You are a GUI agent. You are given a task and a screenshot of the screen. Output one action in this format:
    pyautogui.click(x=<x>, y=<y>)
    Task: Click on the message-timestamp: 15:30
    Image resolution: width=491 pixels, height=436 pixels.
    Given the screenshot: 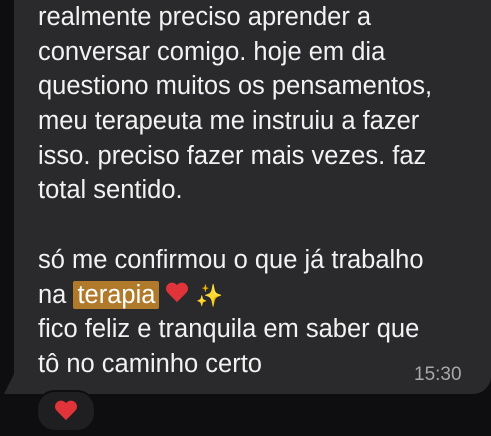 What is the action you would take?
    pyautogui.click(x=438, y=374)
    